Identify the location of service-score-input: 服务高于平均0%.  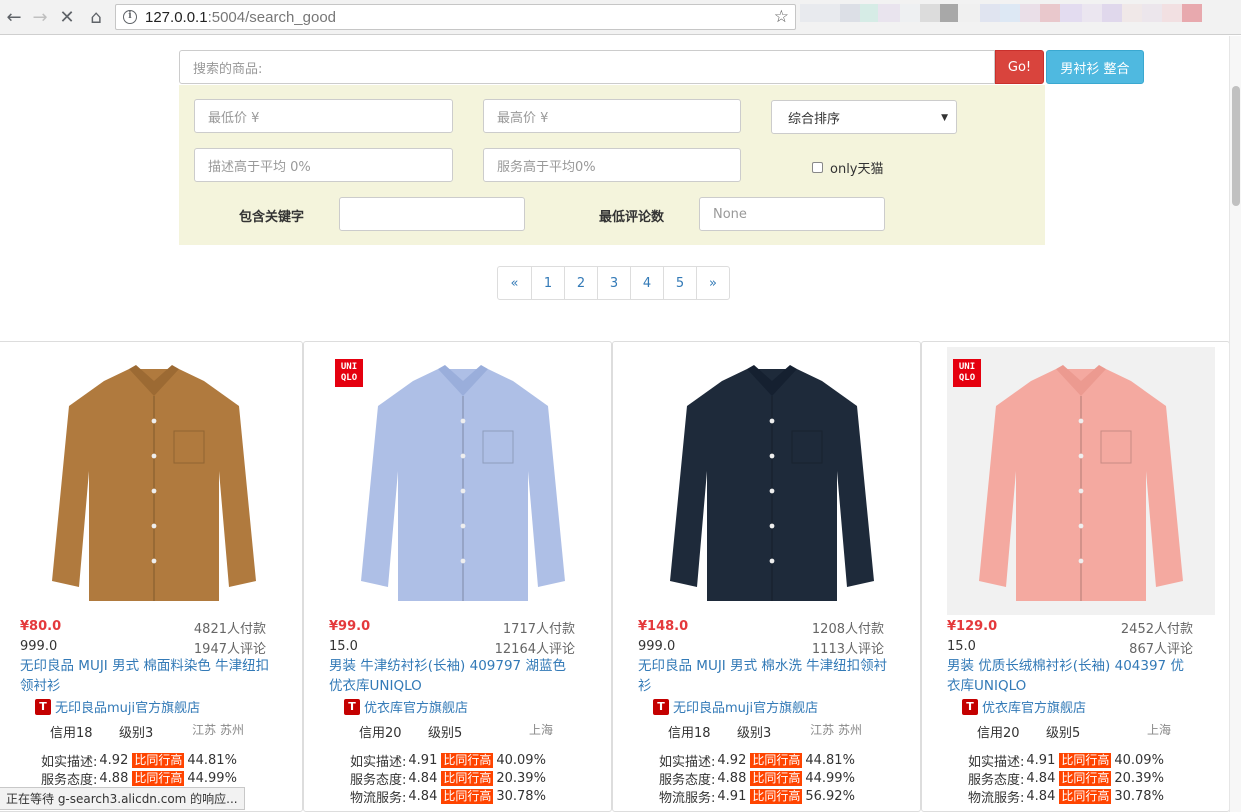
(612, 165).